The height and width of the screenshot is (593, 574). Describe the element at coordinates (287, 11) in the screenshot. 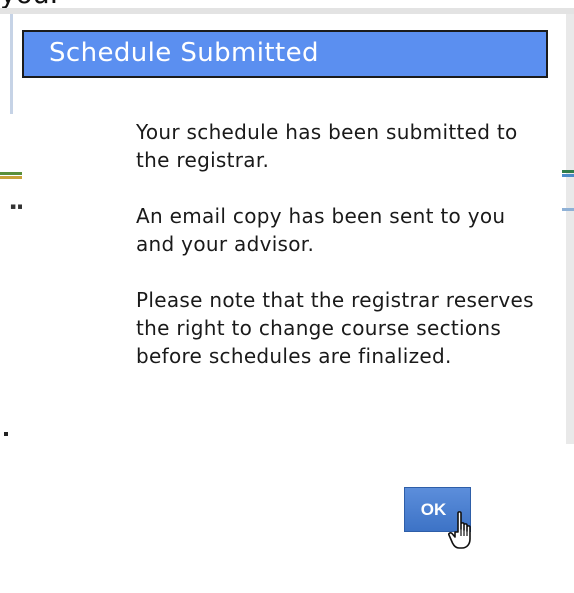

I see `background-window-top-edge` at that location.